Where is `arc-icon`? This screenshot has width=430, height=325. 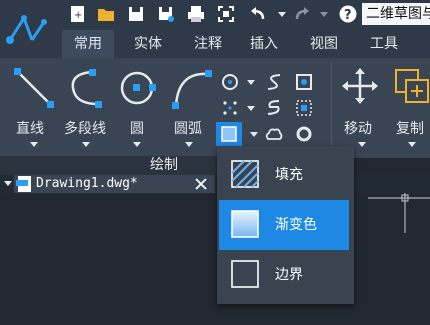 arc-icon is located at coordinates (192, 89).